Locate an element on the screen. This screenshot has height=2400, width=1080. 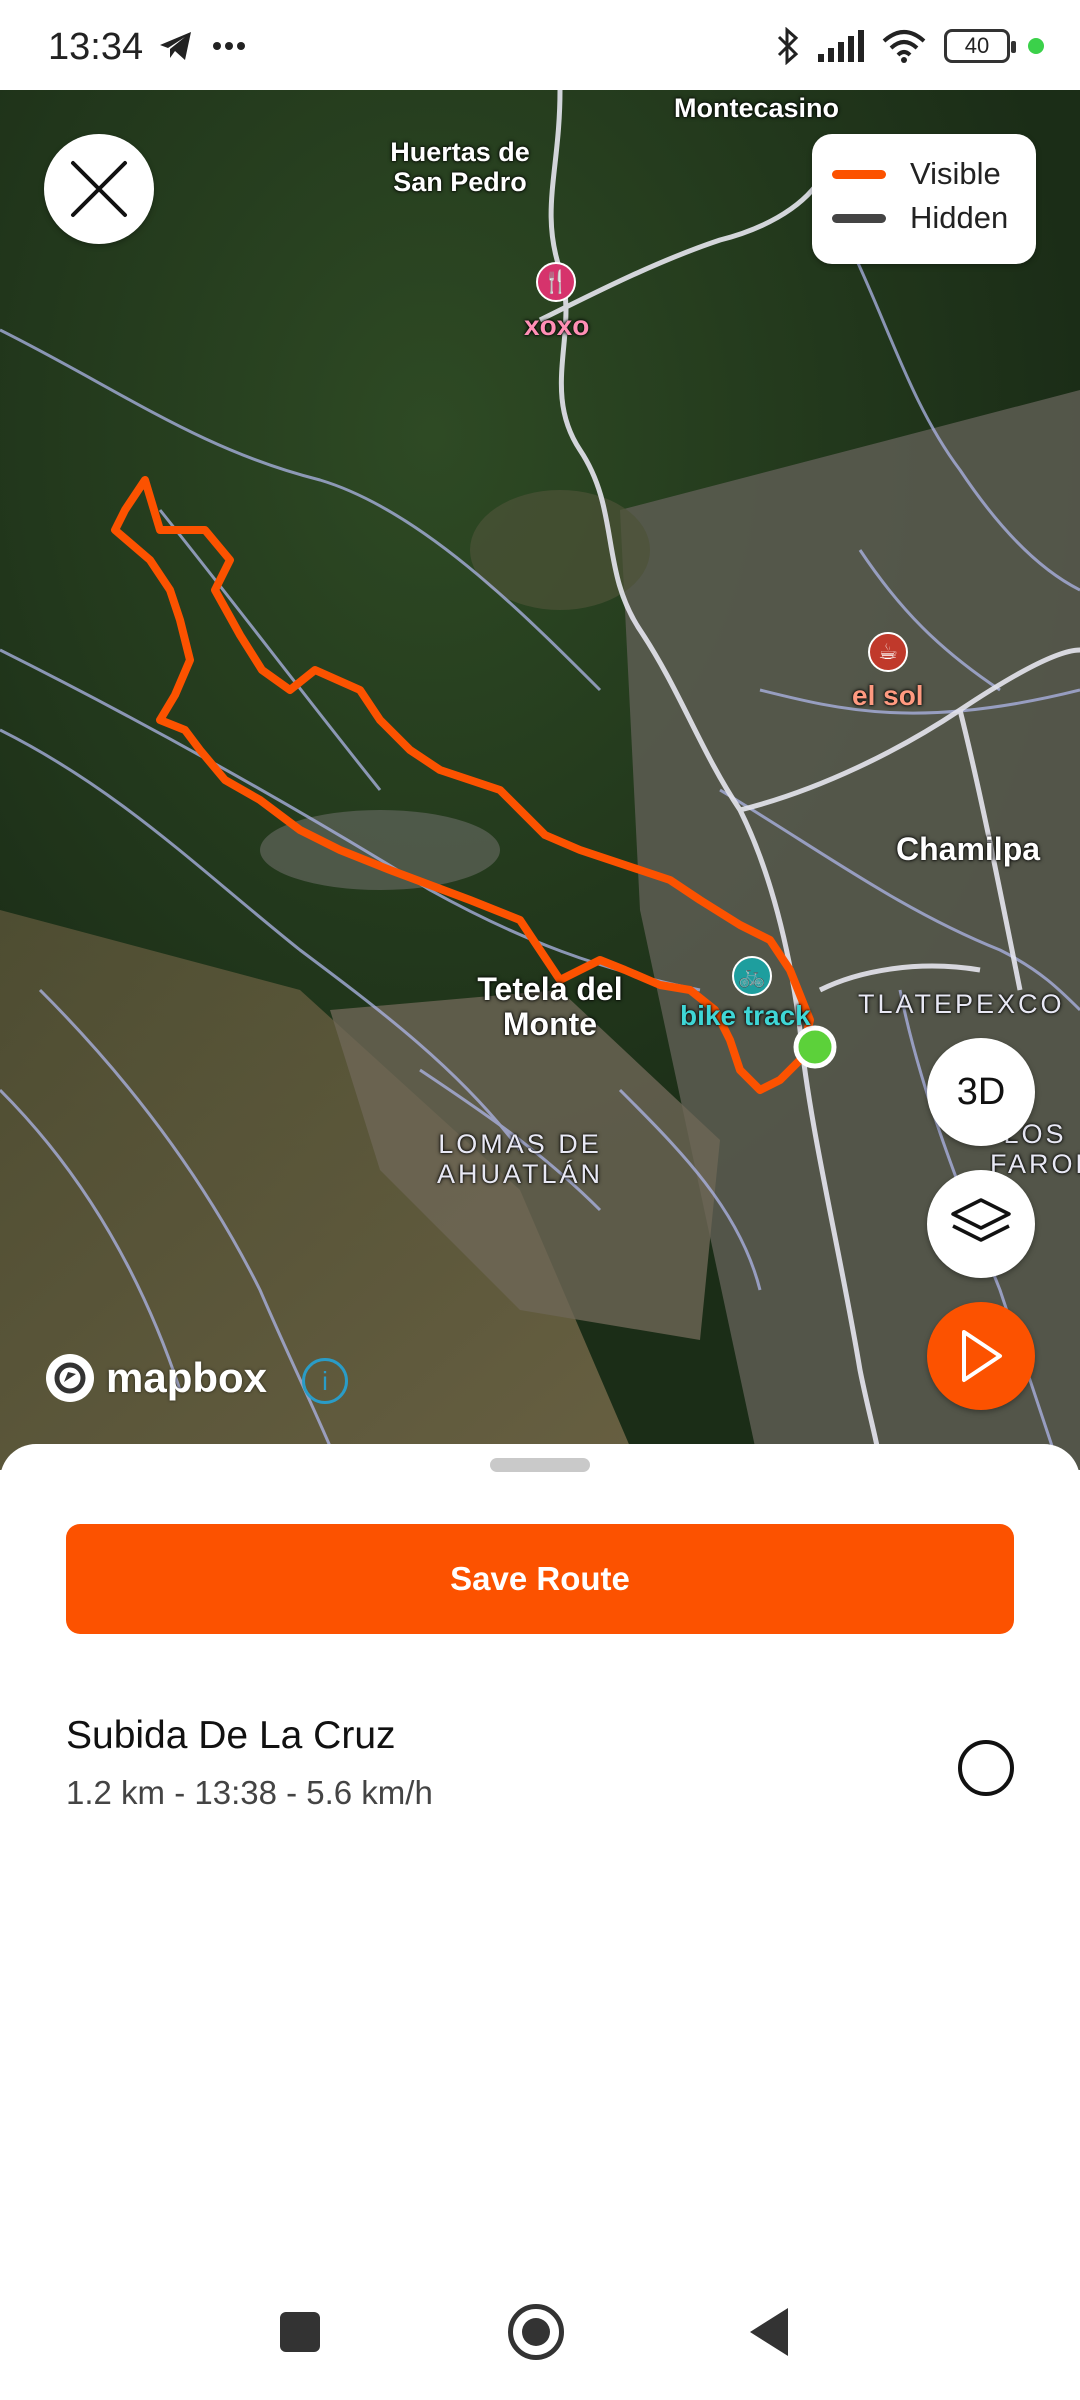
place-label-chamilpa: Chamilpa is located at coordinates (968, 849).